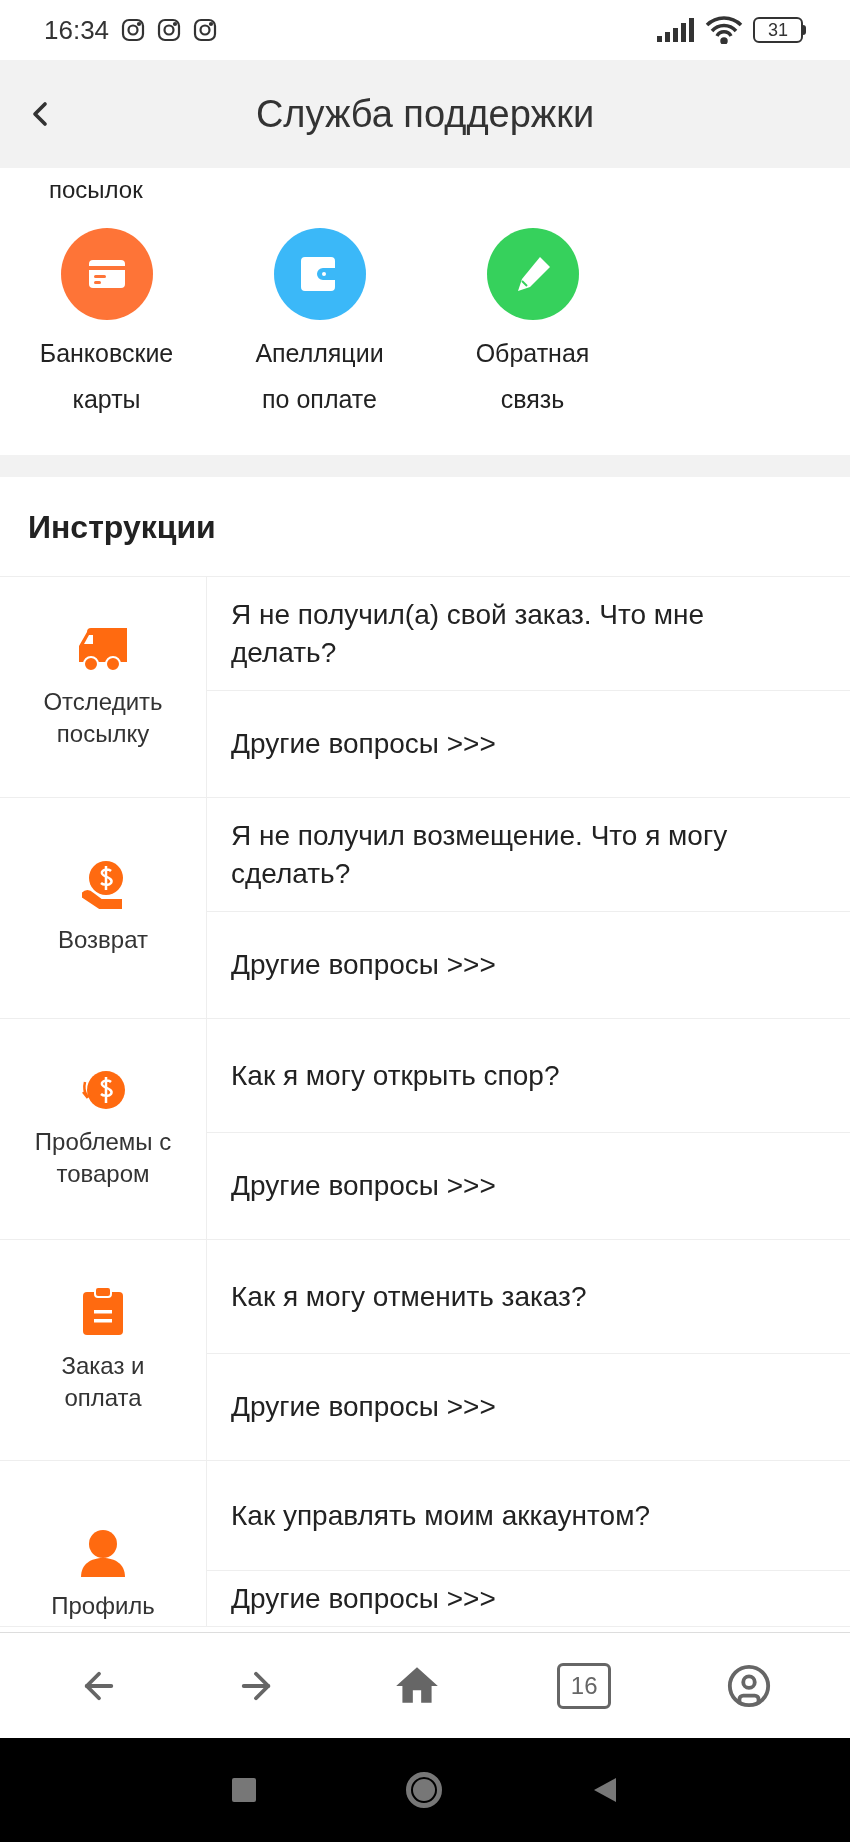 Image resolution: width=850 pixels, height=1842 pixels. What do you see at coordinates (77, 30) in the screenshot?
I see `clock: 16:34` at bounding box center [77, 30].